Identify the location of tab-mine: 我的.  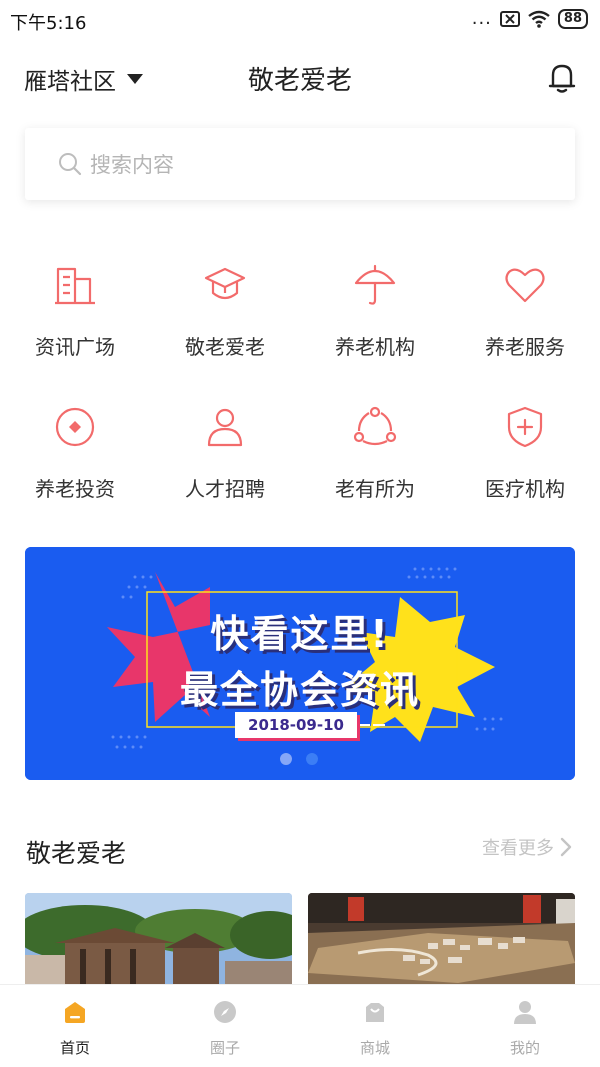
(525, 1026).